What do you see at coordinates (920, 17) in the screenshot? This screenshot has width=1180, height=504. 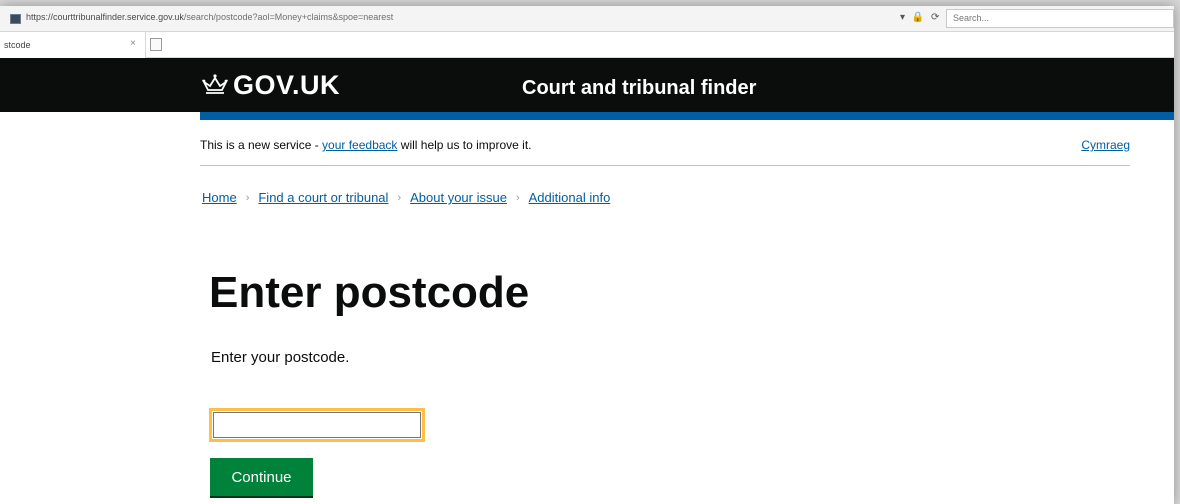 I see `address-controls: ▾ 🔒 ⟳` at bounding box center [920, 17].